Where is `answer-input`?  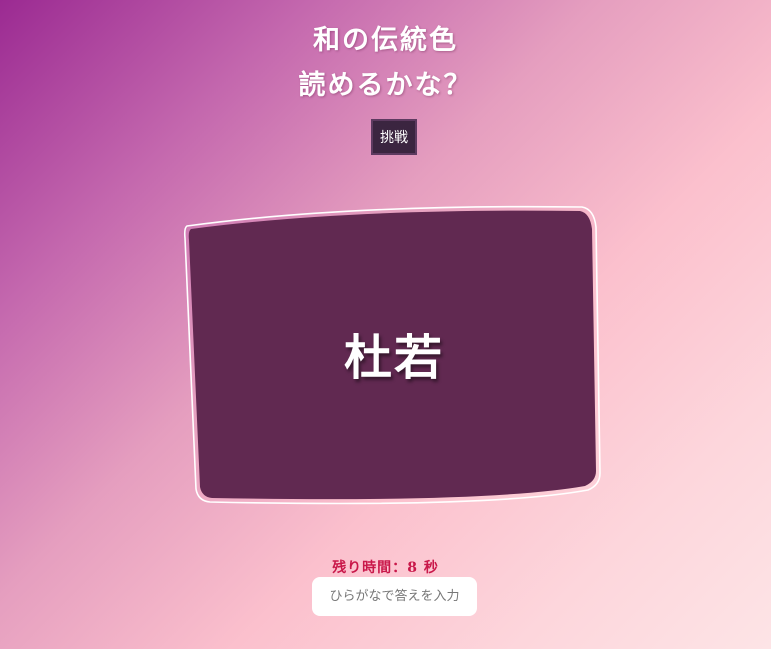 answer-input is located at coordinates (394, 596).